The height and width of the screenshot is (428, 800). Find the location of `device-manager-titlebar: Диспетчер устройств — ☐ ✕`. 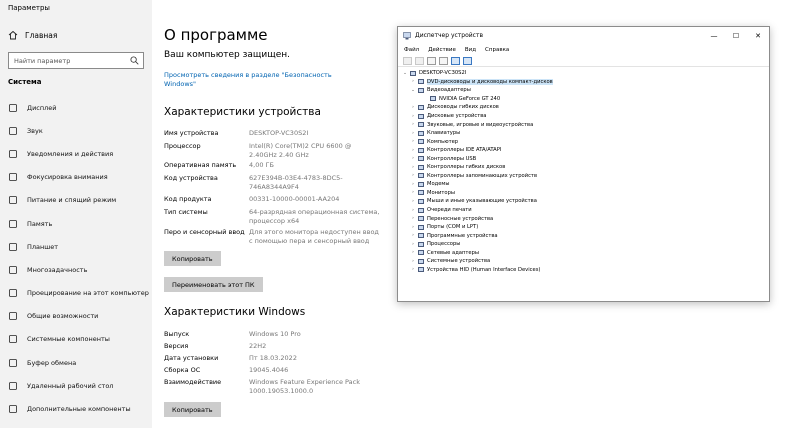

device-manager-titlebar: Диспетчер устройств — ☐ ✕ is located at coordinates (583, 35).